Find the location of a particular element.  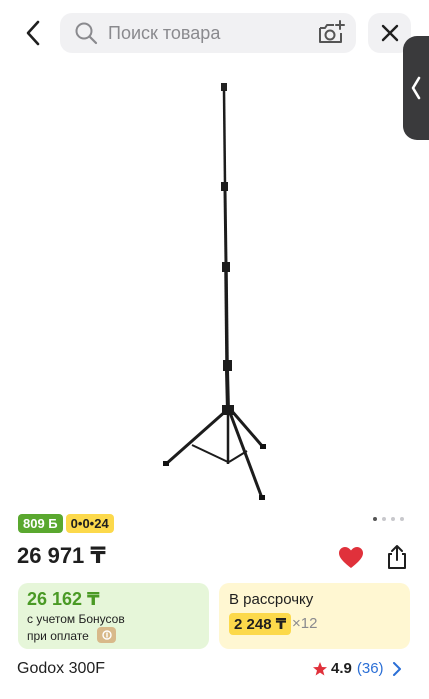

product-price: 26 971 ₸ is located at coordinates (61, 555).